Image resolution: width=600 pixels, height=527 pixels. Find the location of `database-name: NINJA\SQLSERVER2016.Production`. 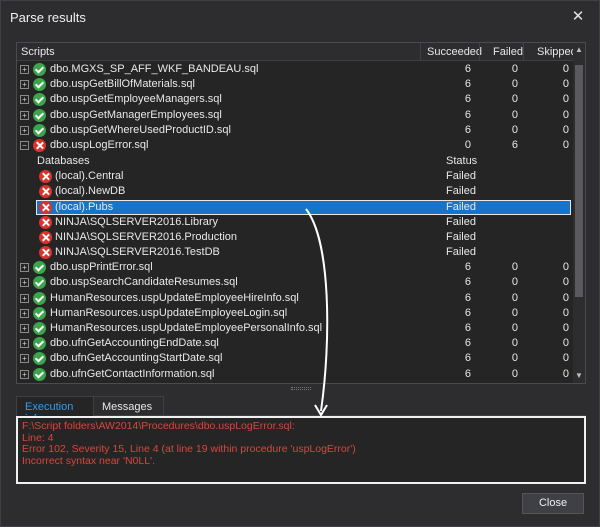

database-name: NINJA\SQLSERVER2016.Production is located at coordinates (146, 236).